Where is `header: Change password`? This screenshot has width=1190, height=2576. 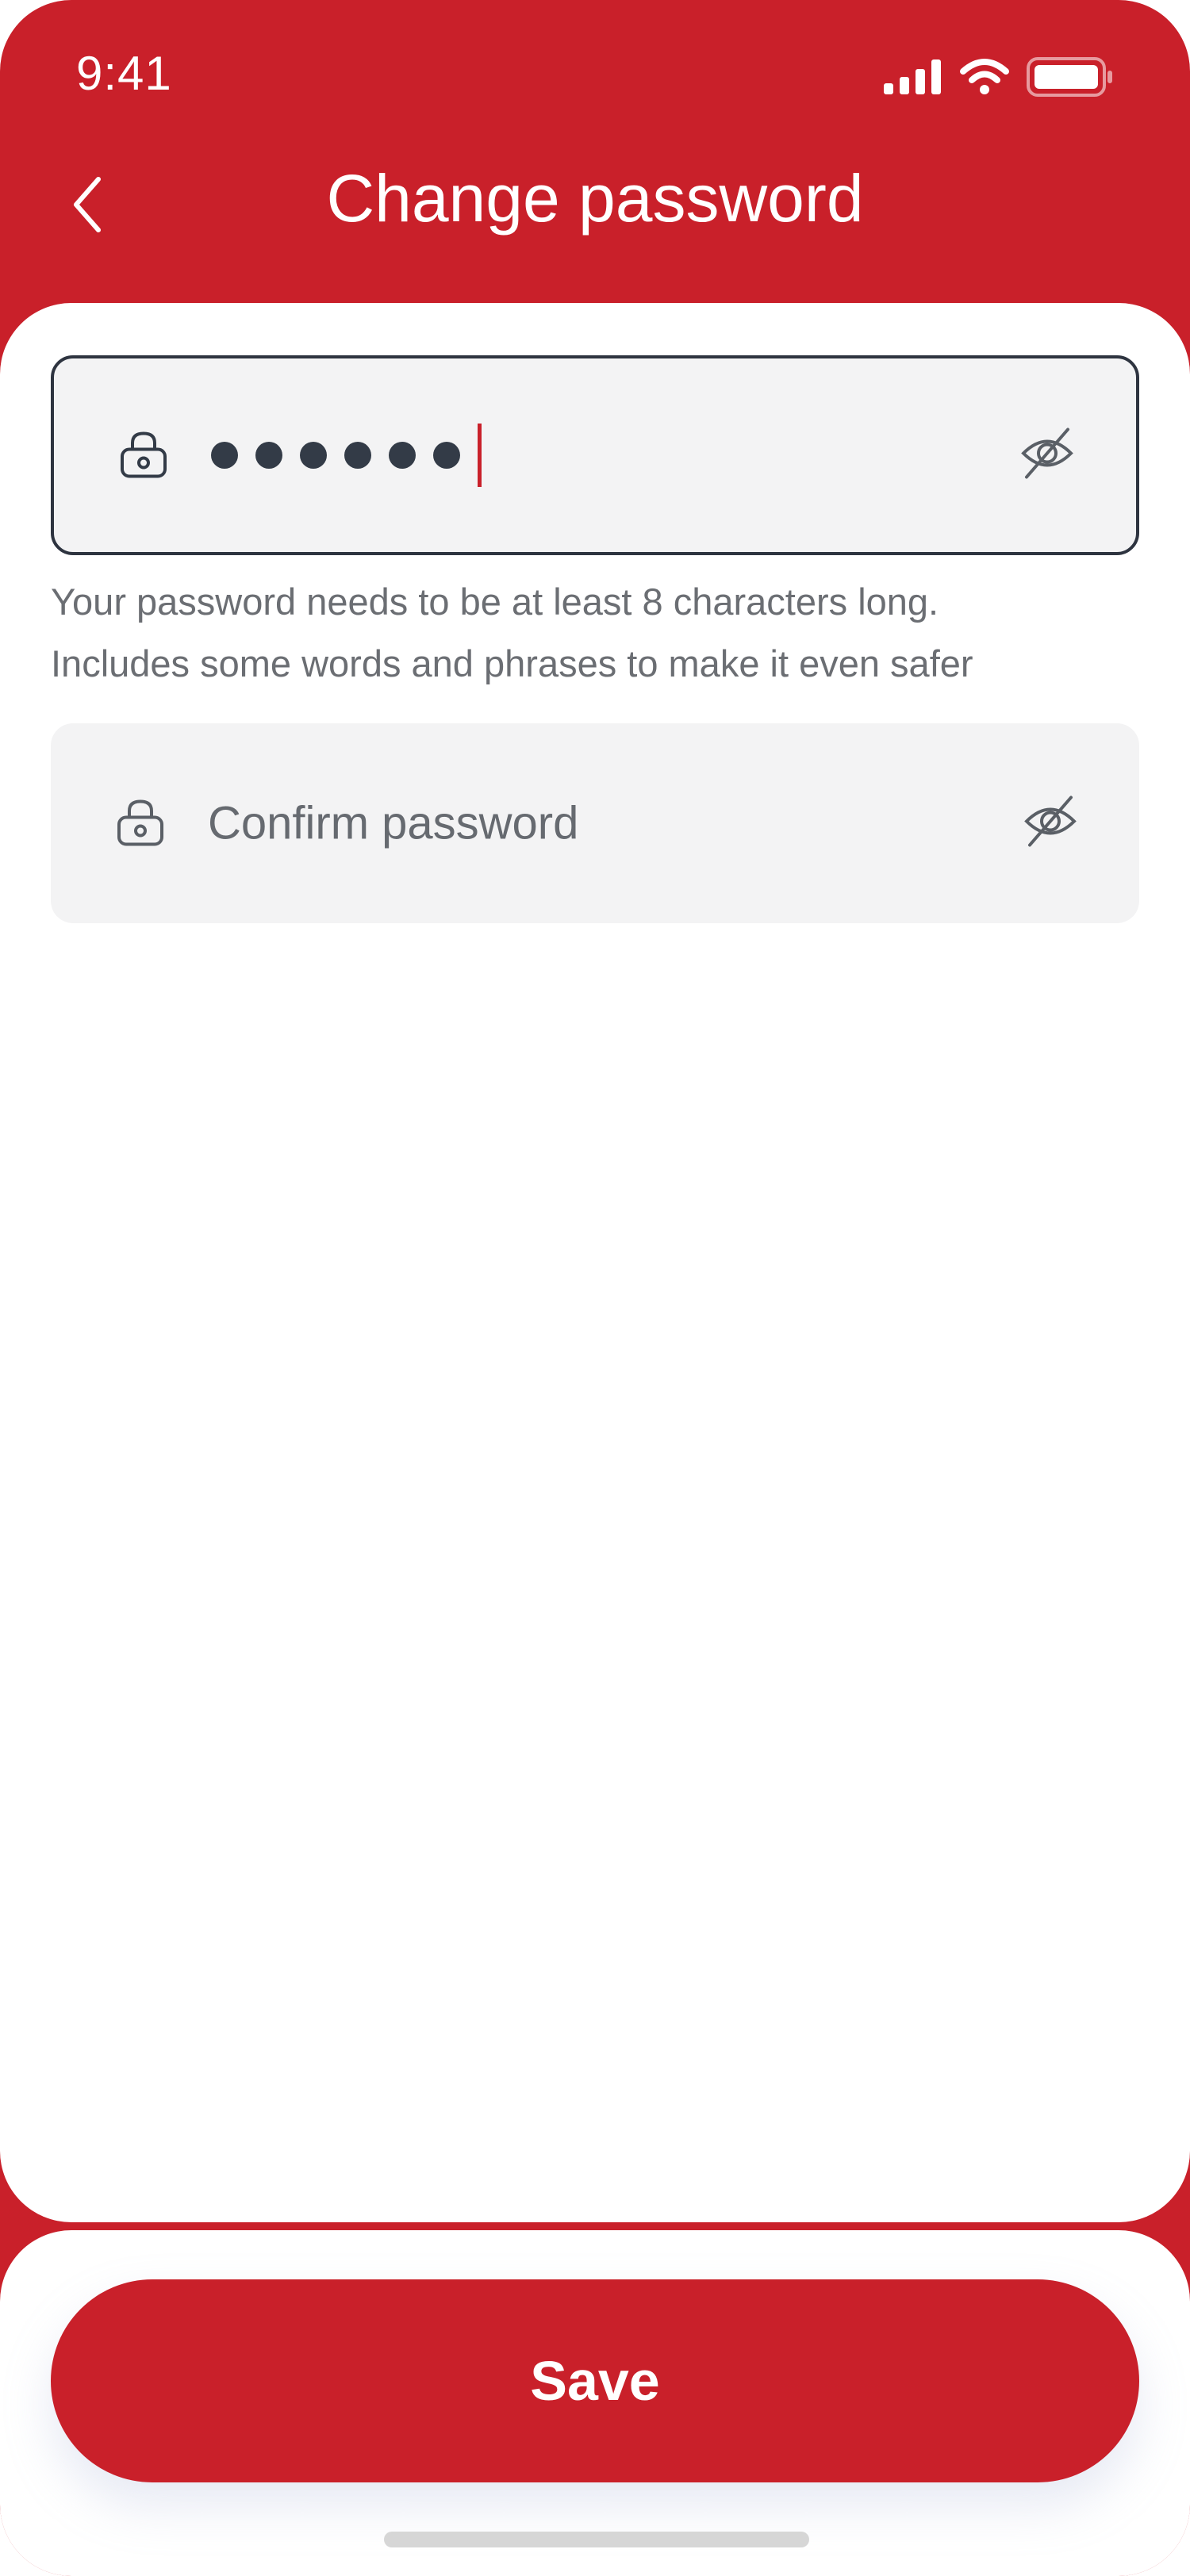 header: Change password is located at coordinates (595, 226).